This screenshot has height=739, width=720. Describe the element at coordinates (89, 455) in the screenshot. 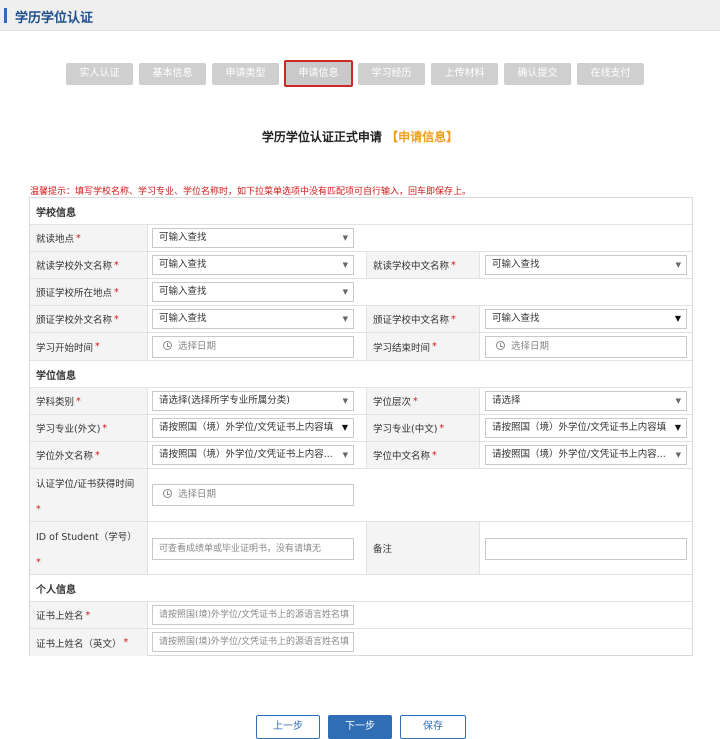

I see `field-label: 学位外文名称 *` at that location.